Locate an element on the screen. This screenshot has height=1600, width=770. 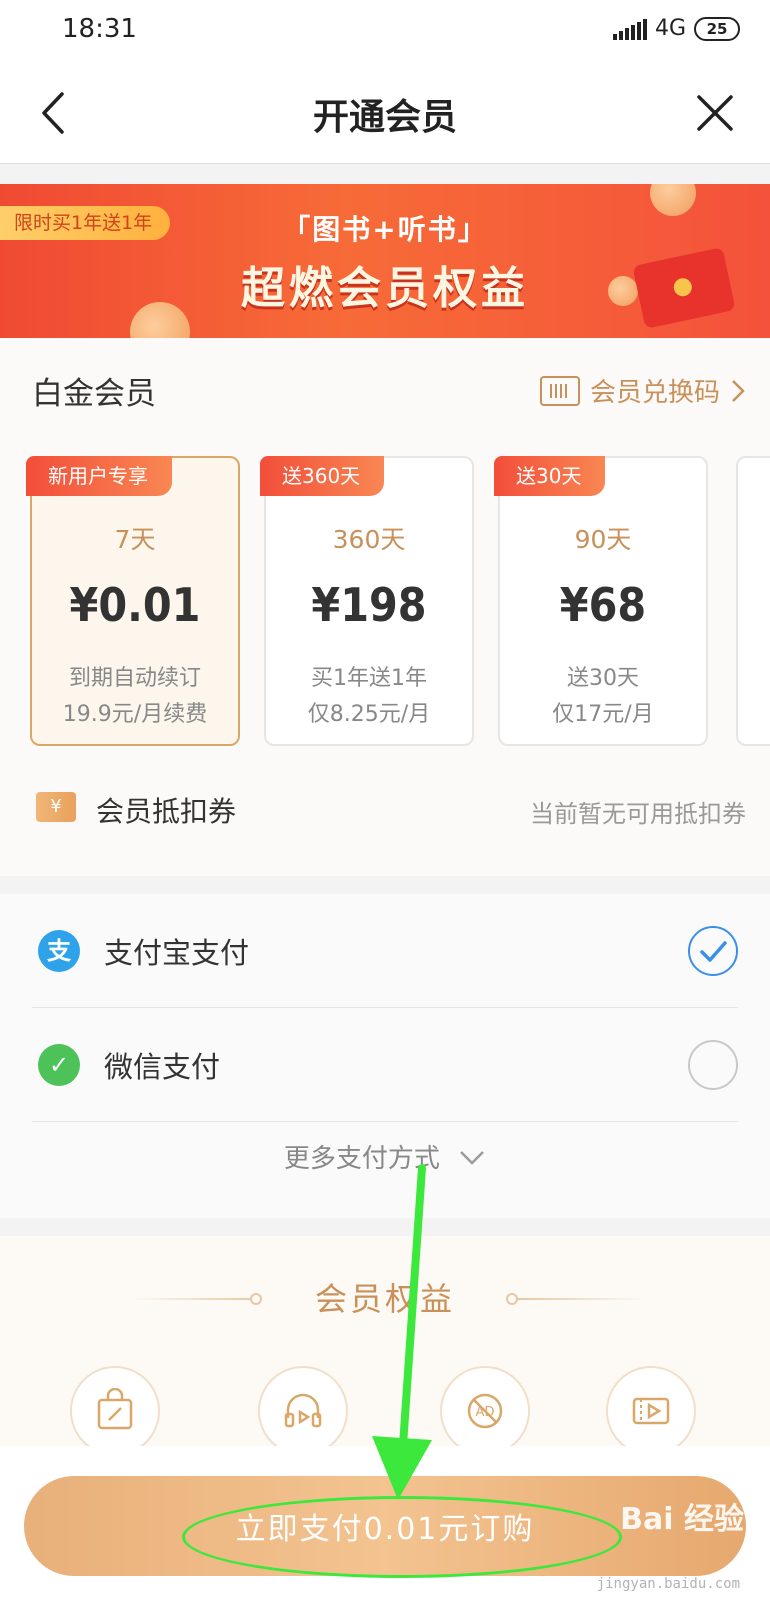
watermark-url: jingyan.baidu.com is located at coordinates (668, 1584).